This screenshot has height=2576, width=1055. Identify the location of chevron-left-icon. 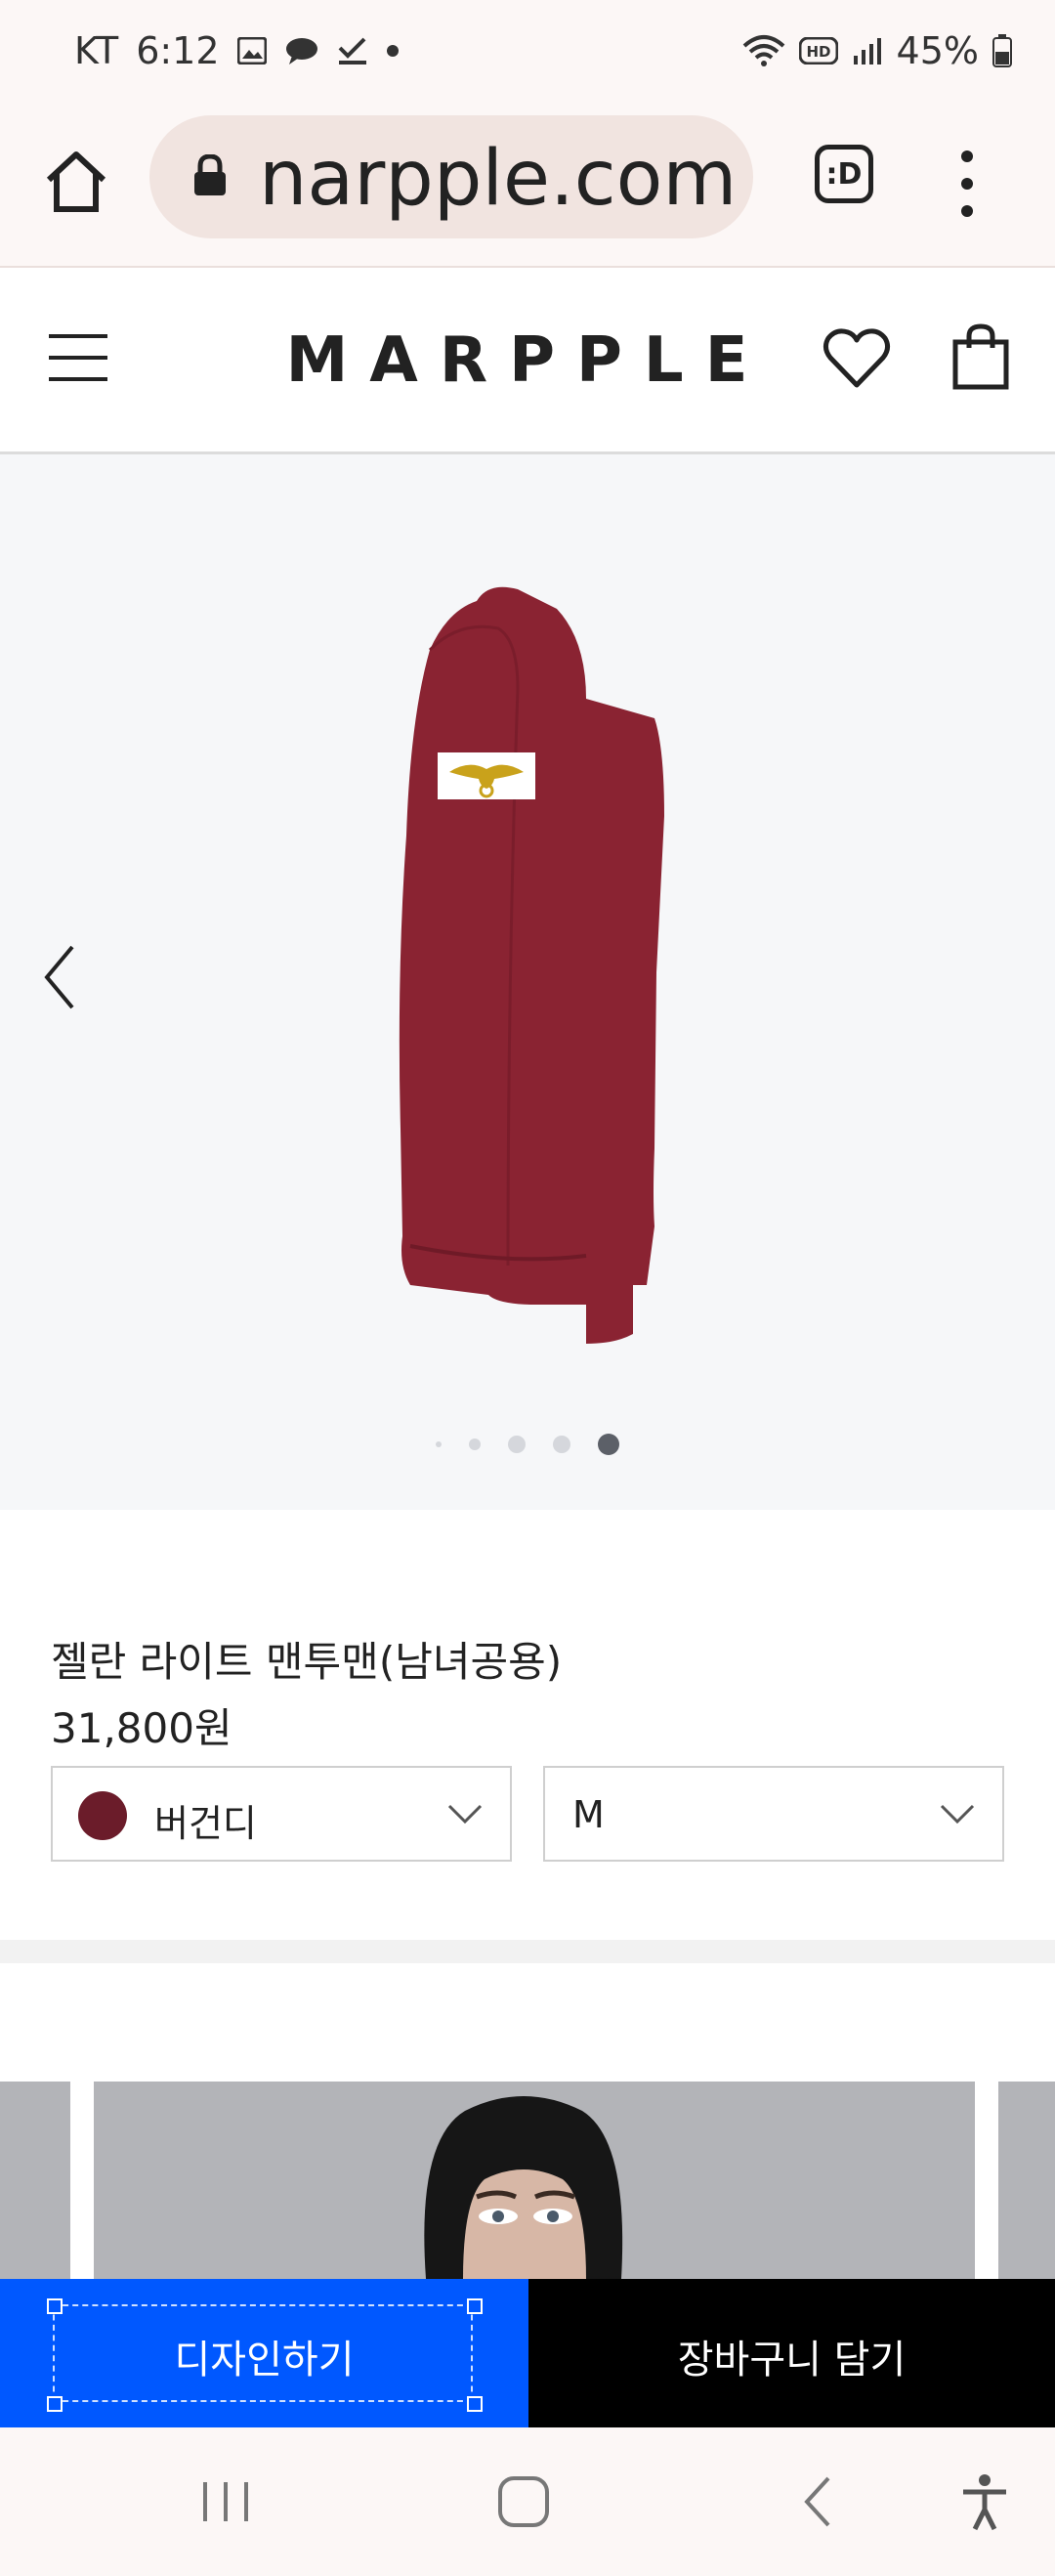
(59, 977).